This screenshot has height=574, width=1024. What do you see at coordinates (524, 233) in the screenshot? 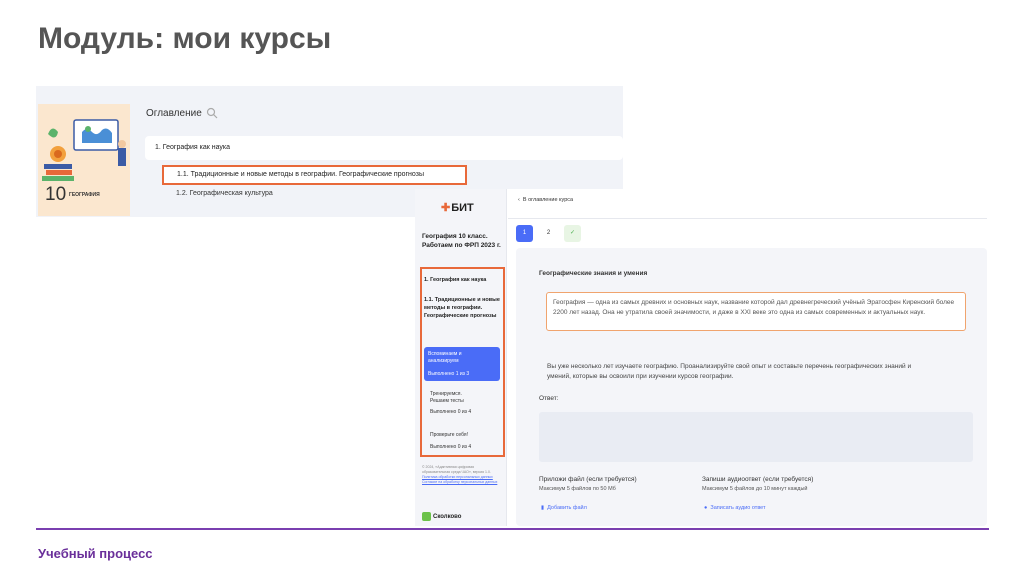
I see `tab-1: 1` at bounding box center [524, 233].